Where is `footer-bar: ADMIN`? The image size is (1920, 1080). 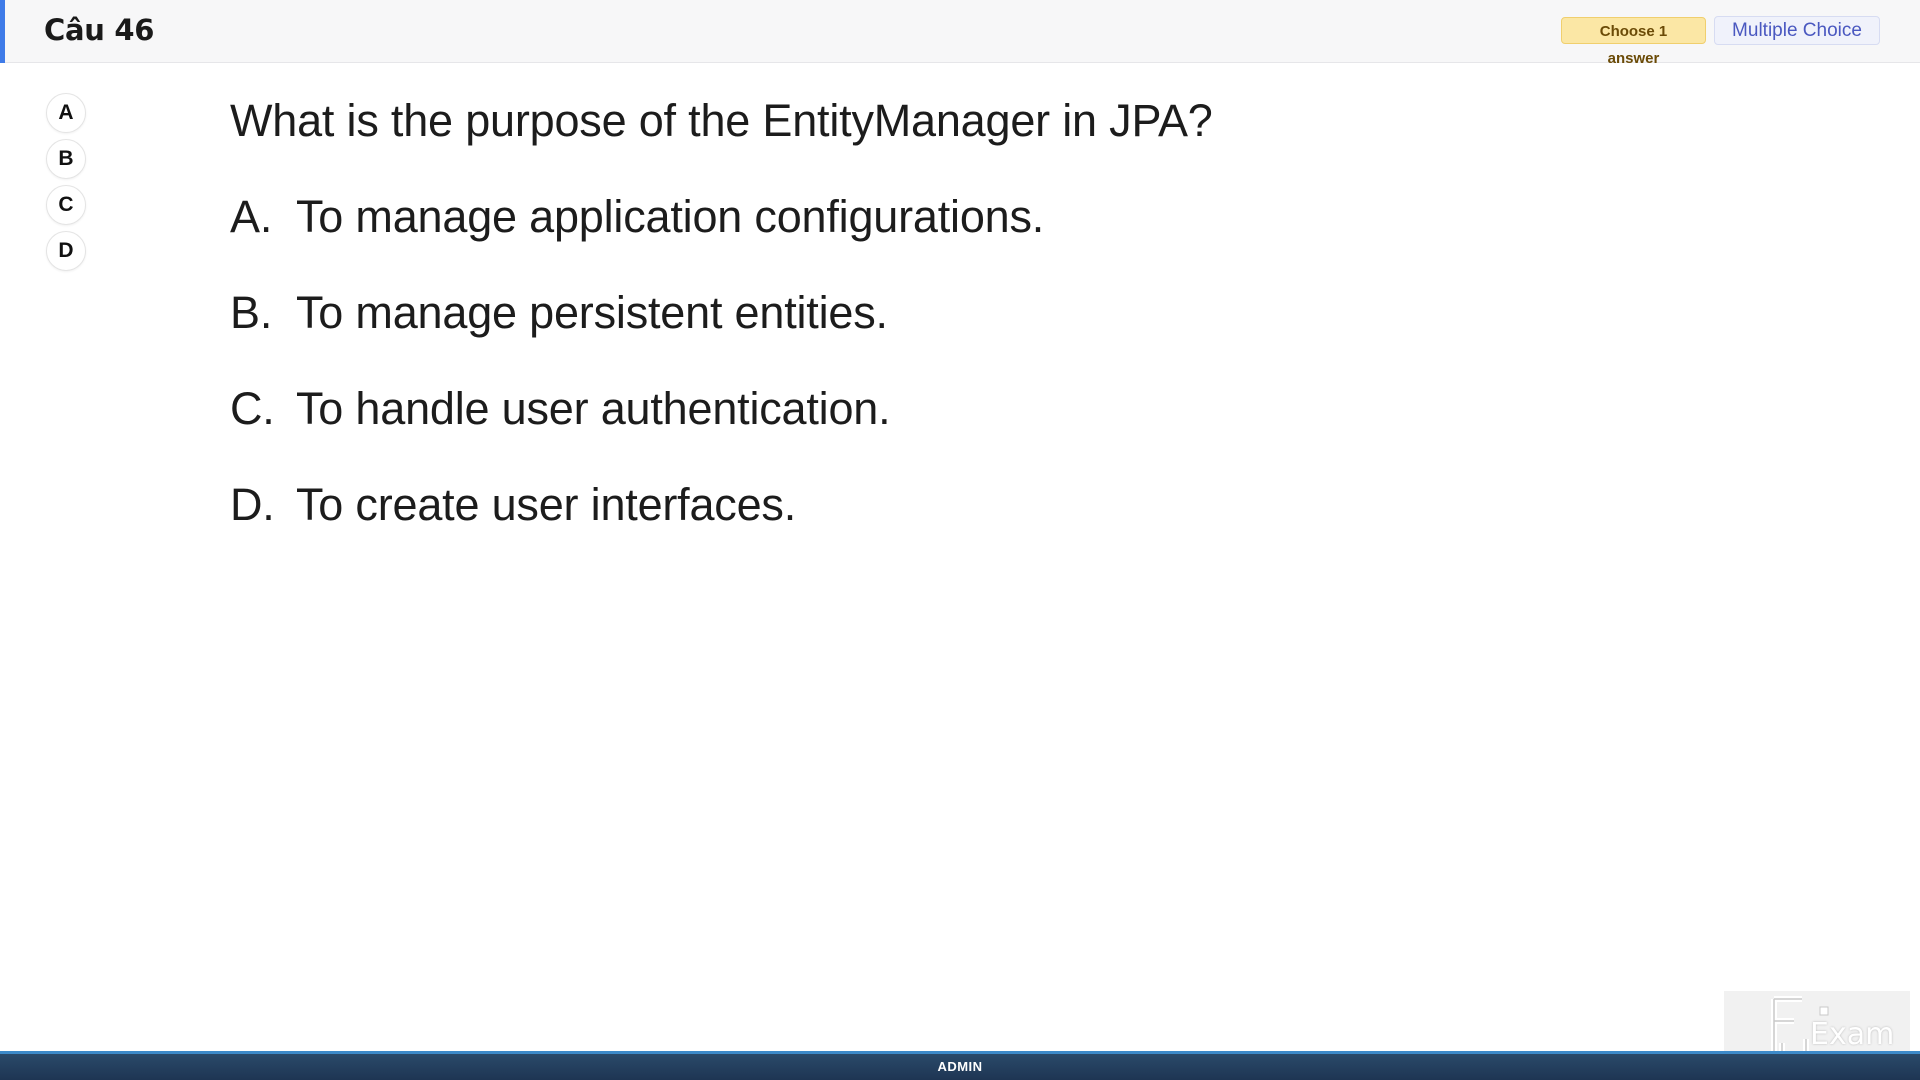
footer-bar: ADMIN is located at coordinates (960, 1065).